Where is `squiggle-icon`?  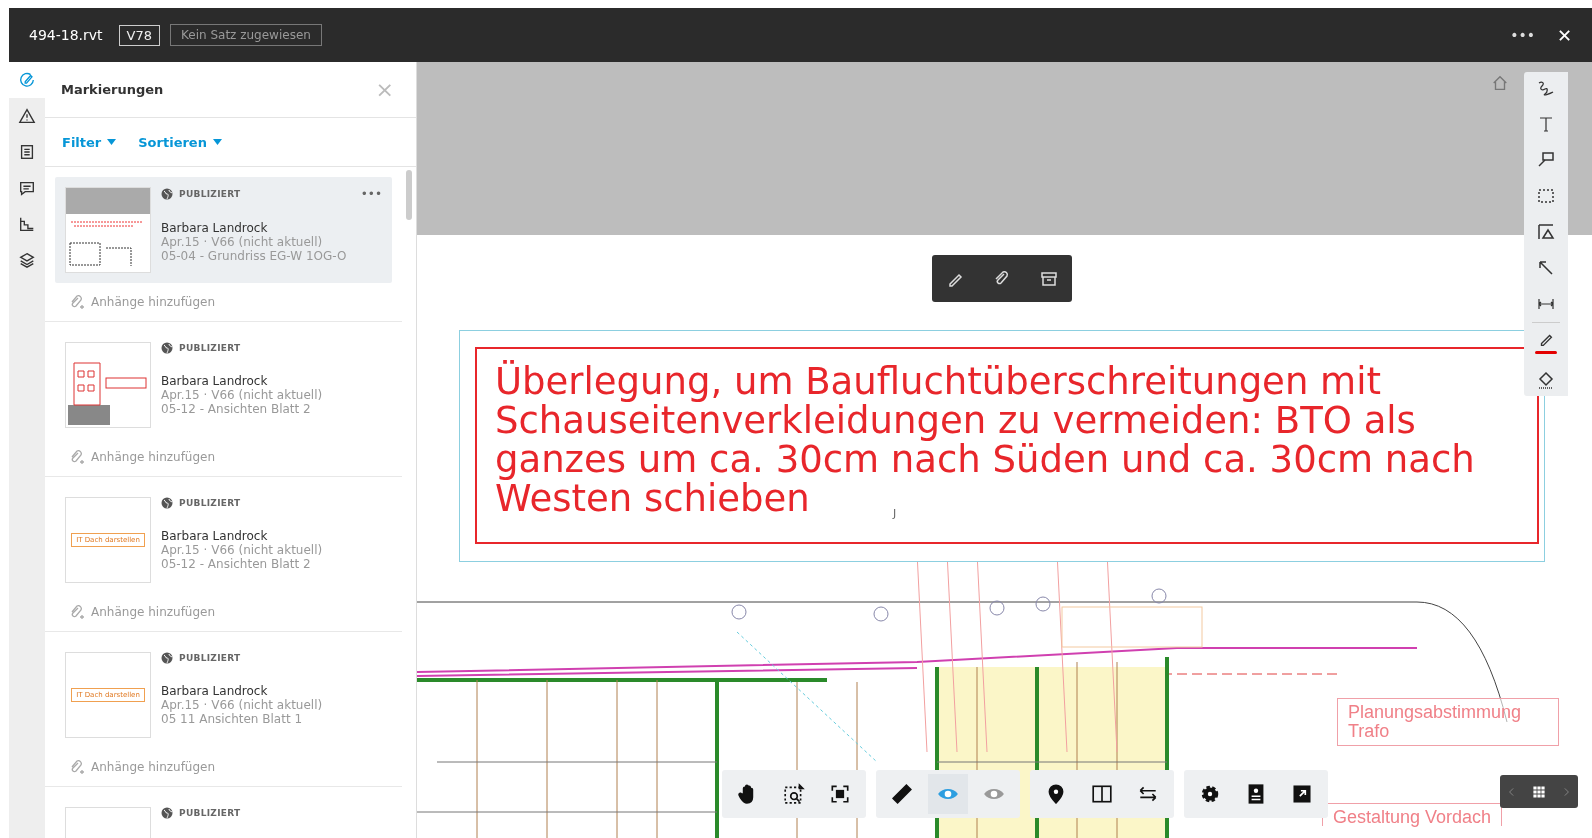 squiggle-icon is located at coordinates (1546, 88).